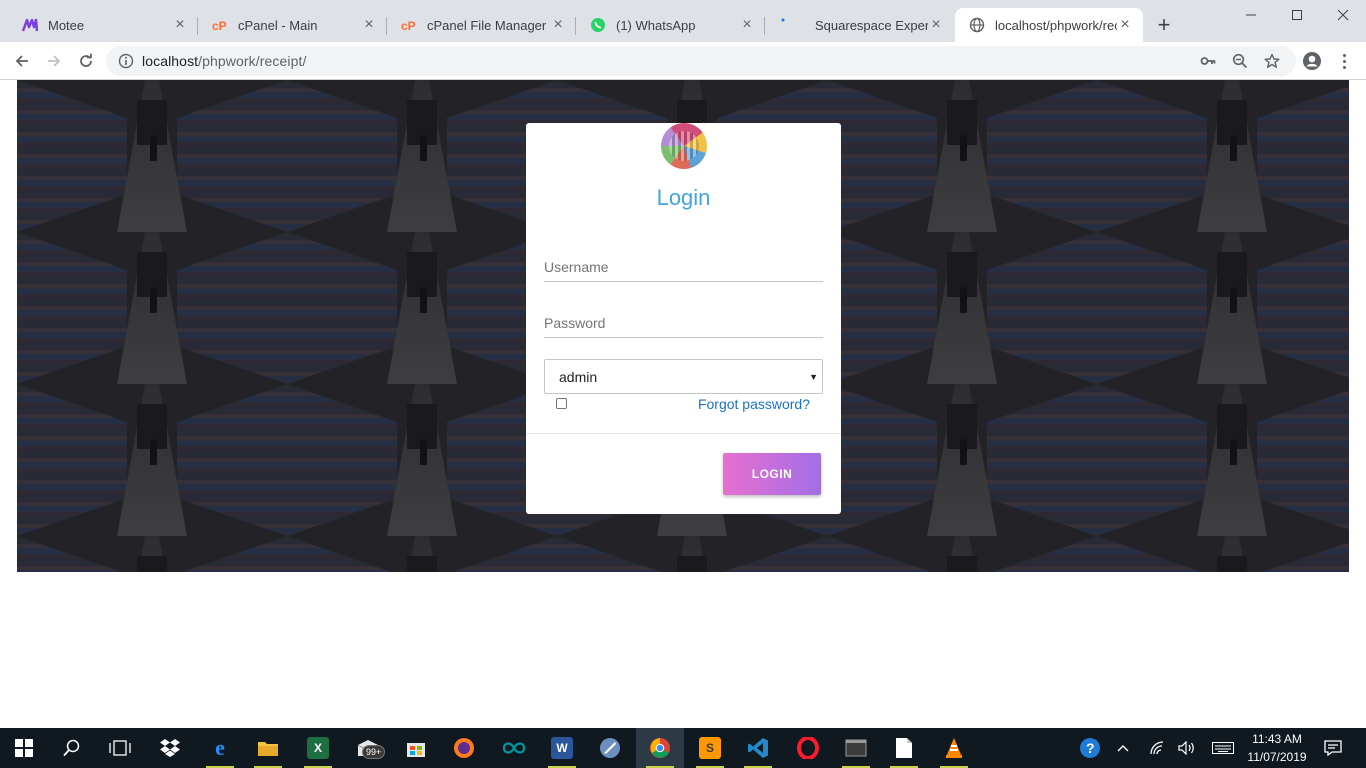  I want to click on tab-whatsapp: (1) WhatsApp ×, so click(670, 25).